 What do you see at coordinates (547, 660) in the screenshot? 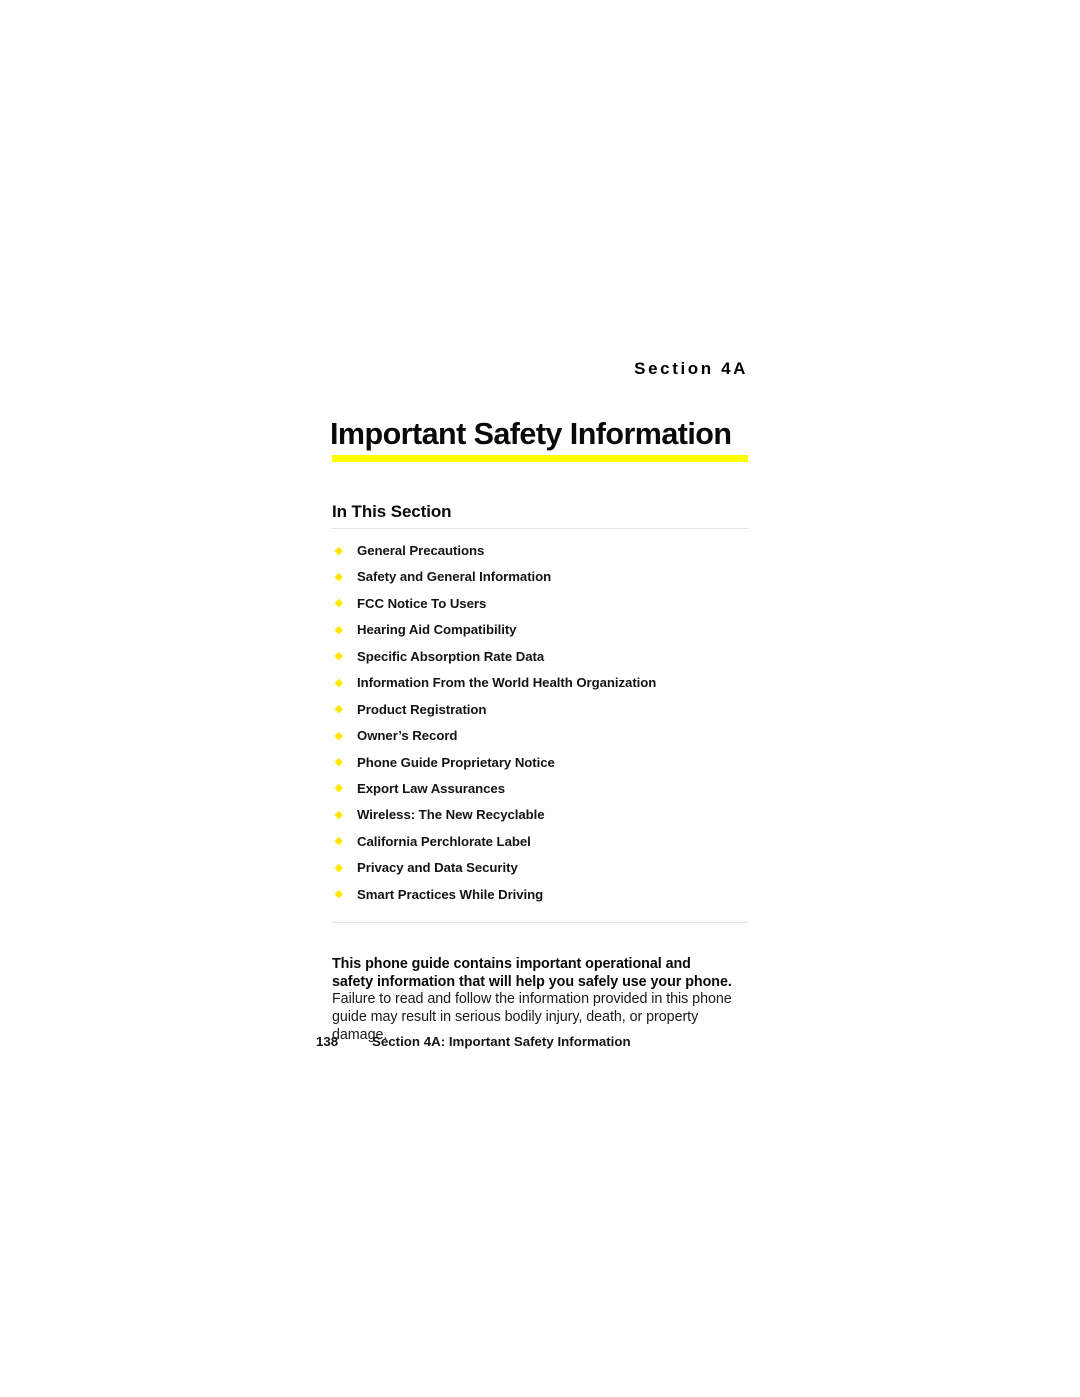
I see `list-item: Specific Absorption Rate Data` at bounding box center [547, 660].